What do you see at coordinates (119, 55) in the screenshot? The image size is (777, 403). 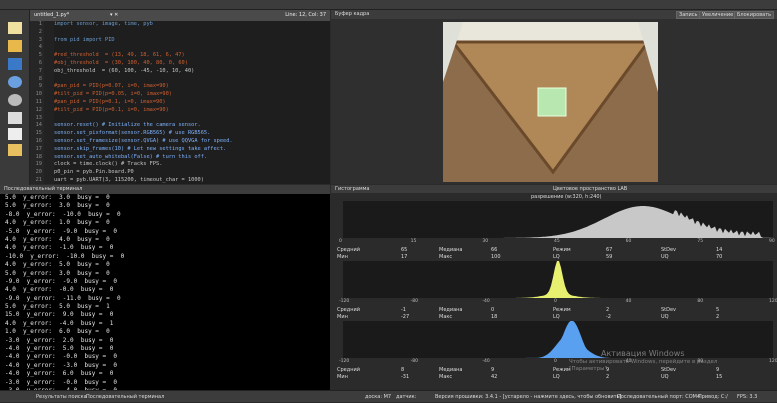 I see `code-line: #red_threshold = (13, 49, 18, 61, 6, 47)` at bounding box center [119, 55].